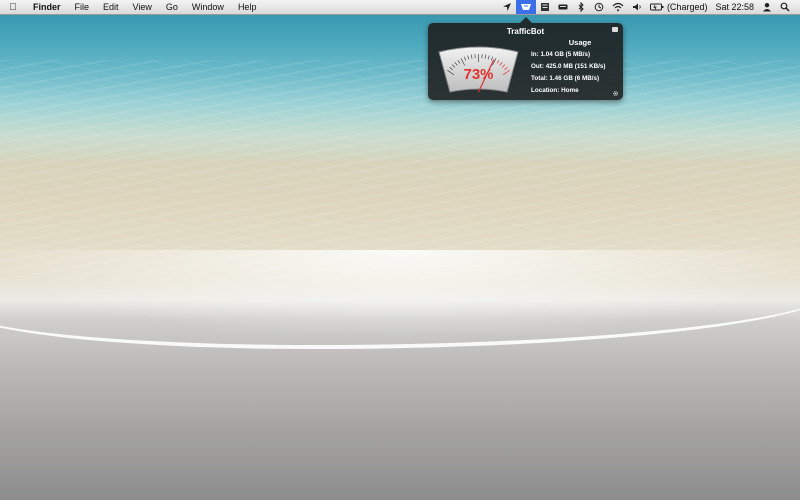 This screenshot has width=800, height=500. Describe the element at coordinates (615, 29) in the screenshot. I see `detach-button` at that location.